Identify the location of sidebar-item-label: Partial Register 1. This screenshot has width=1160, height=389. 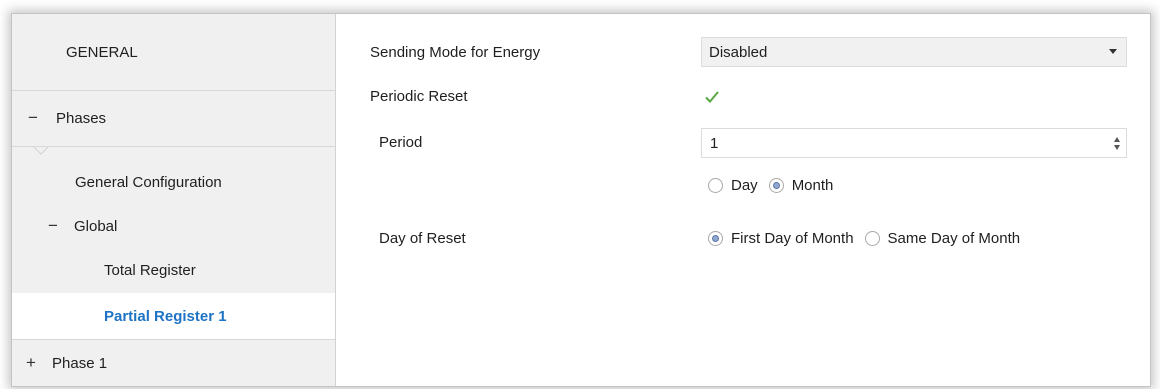
(165, 316).